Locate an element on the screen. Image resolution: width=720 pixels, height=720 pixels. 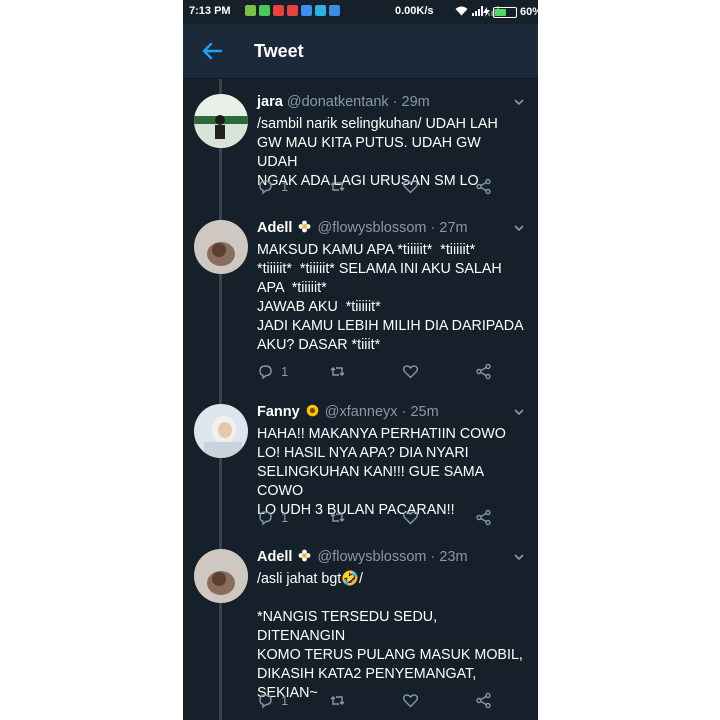
network-speed: 0.00K/s is located at coordinates (414, 11).